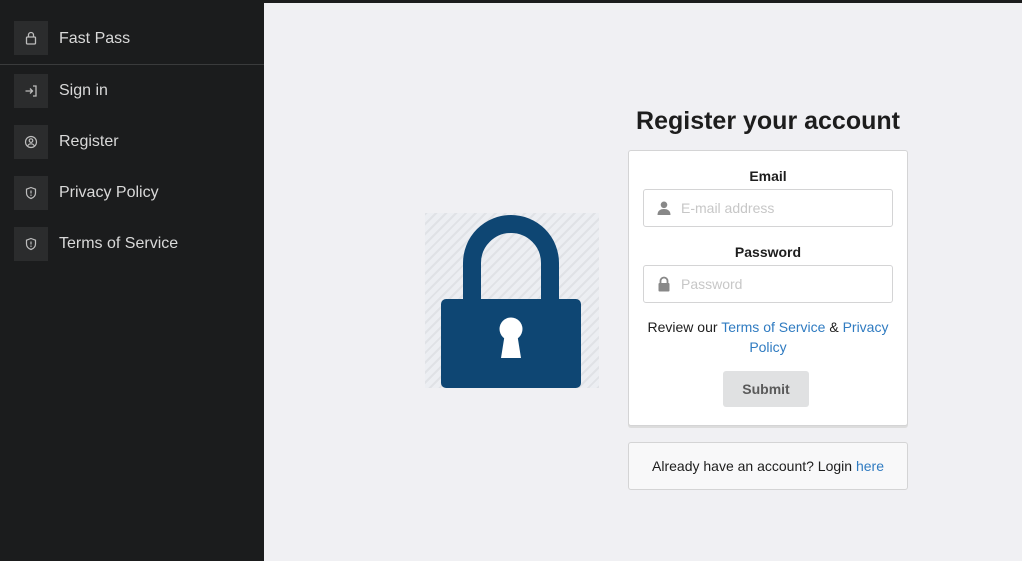  I want to click on sidebar-brand-label: Fast Pass, so click(95, 38).